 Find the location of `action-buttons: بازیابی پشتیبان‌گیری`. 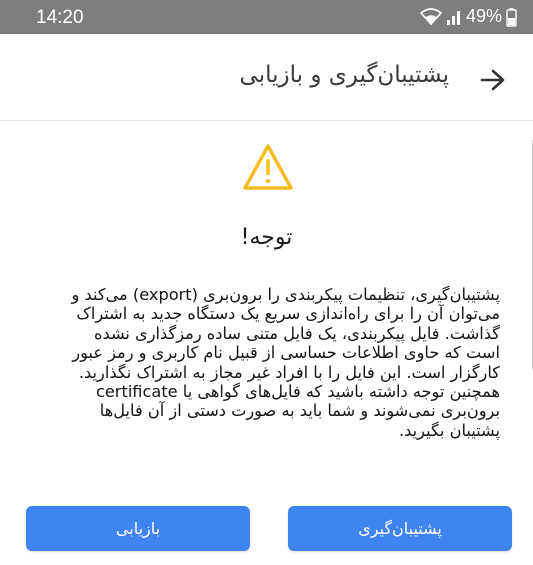

action-buttons: بازیابی پشتیبان‌گیری is located at coordinates (269, 528).